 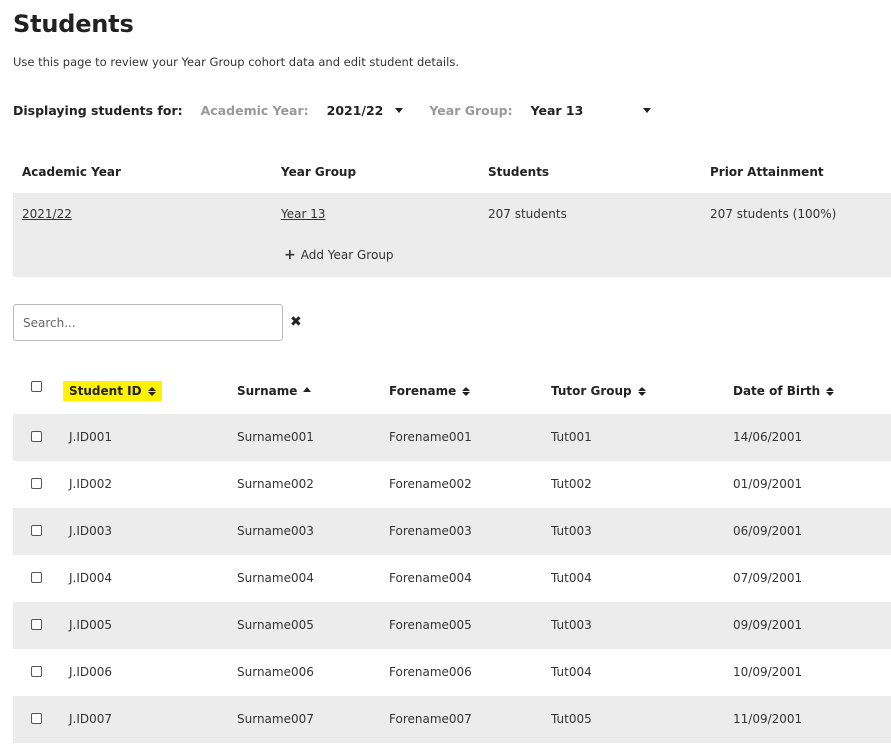 I want to click on forename-cell: Forename004, so click(x=430, y=578).